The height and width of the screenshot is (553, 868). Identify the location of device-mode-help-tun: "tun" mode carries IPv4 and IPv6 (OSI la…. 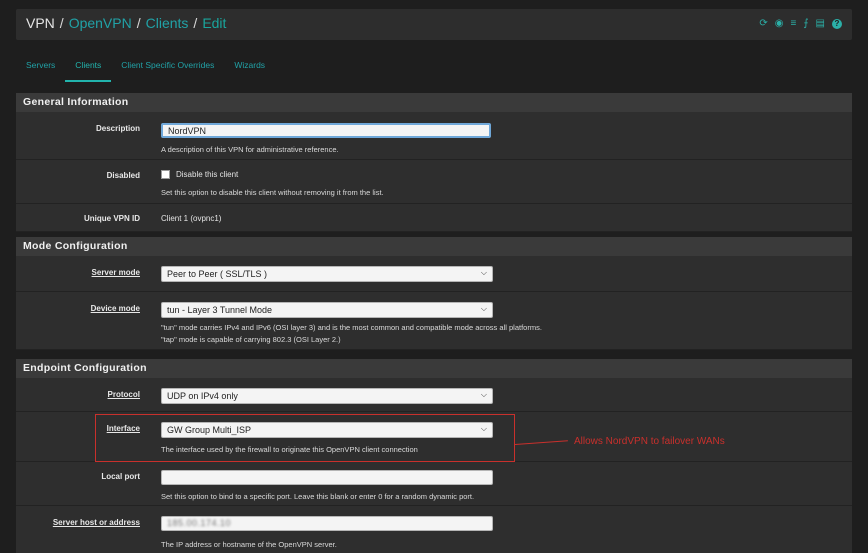
(351, 327).